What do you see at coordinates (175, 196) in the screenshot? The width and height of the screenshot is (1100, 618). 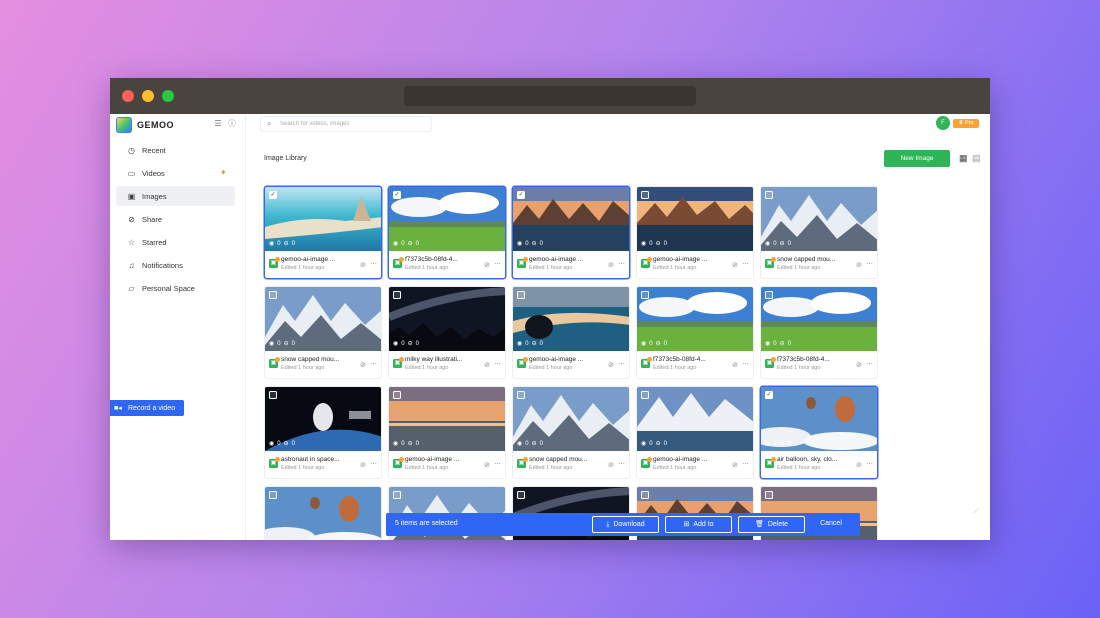 I see `sidebar-item-images: ▣ Images` at bounding box center [175, 196].